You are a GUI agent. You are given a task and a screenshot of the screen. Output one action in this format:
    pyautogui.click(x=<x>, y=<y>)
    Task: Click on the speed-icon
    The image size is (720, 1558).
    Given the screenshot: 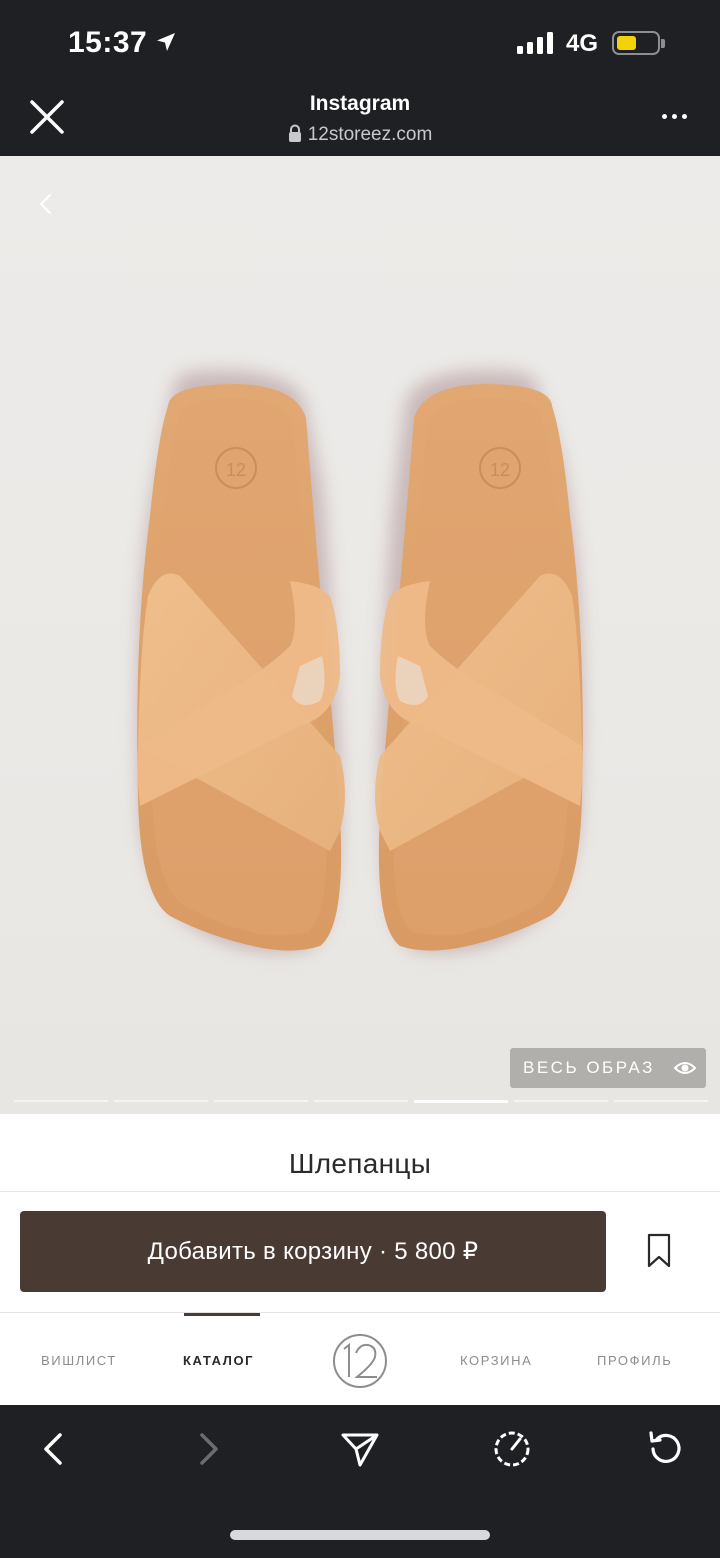 What is the action you would take?
    pyautogui.click(x=512, y=1449)
    